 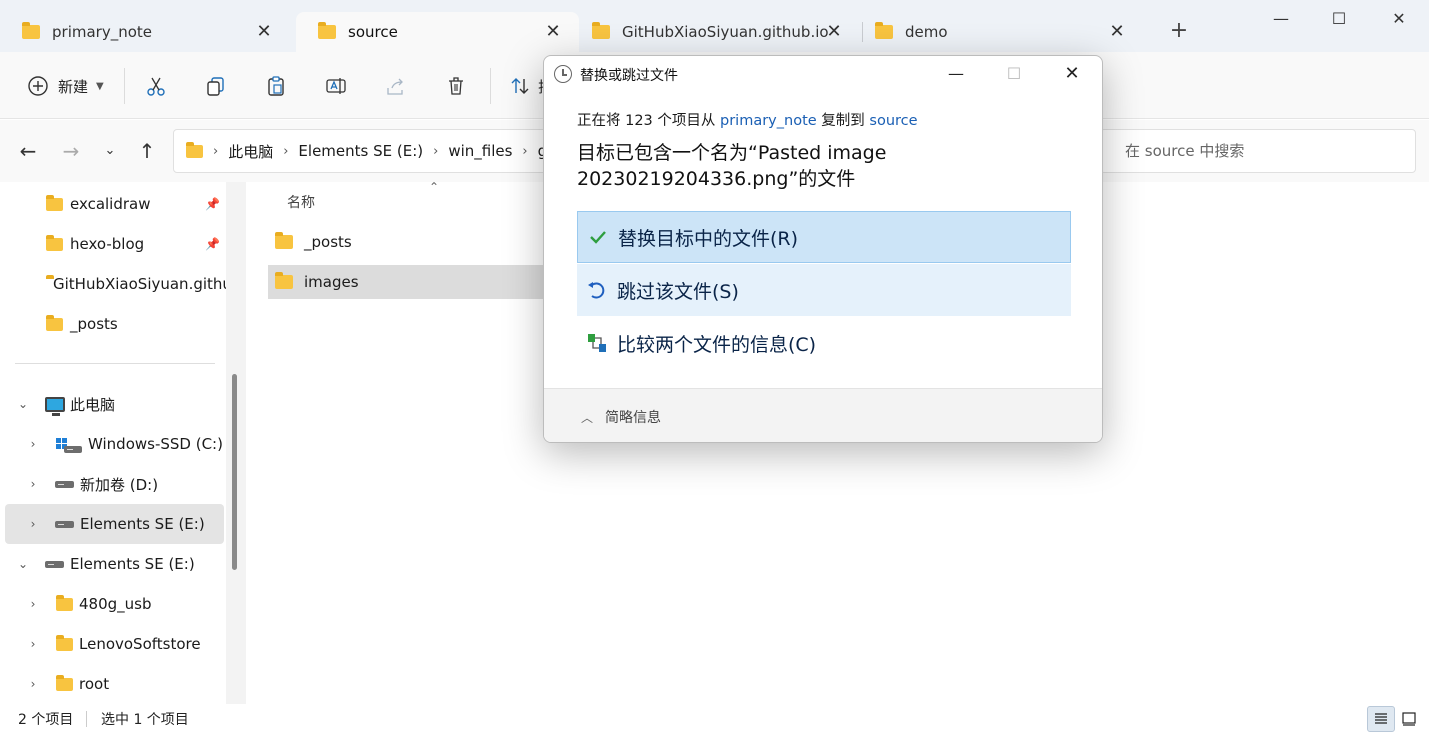 I want to click on share-button, so click(x=396, y=86).